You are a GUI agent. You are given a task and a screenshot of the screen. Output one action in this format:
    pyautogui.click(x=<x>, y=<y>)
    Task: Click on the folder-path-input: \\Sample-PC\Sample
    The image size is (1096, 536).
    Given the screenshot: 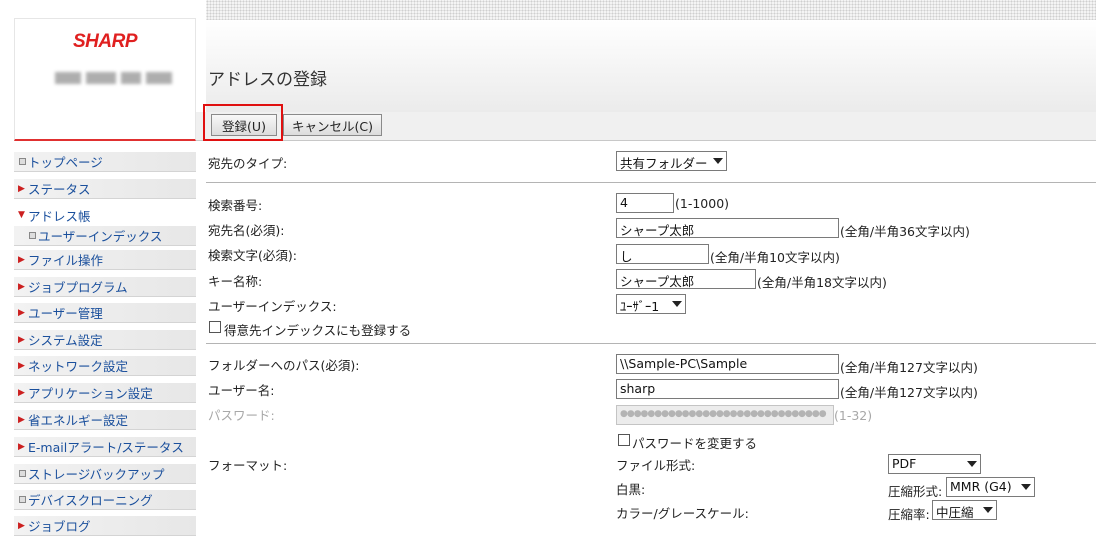 What is the action you would take?
    pyautogui.click(x=727, y=364)
    